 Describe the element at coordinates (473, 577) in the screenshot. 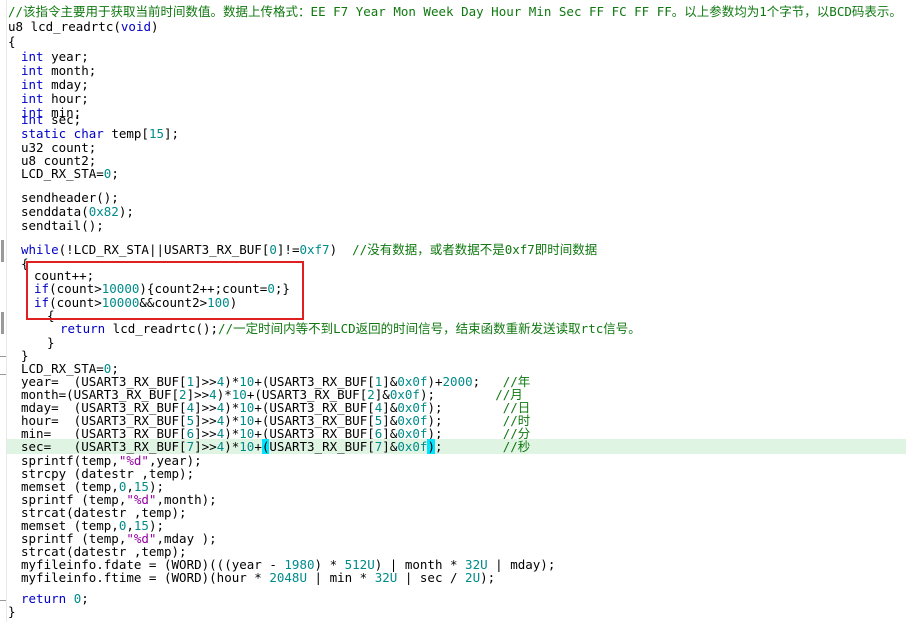

I see `token-num: 2U` at that location.